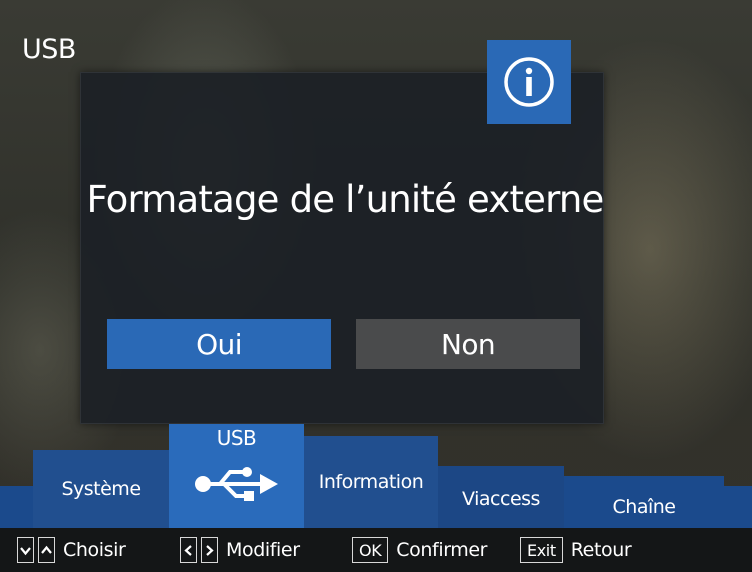 This screenshot has width=752, height=572. I want to click on modify-hint: Modifier, so click(240, 550).